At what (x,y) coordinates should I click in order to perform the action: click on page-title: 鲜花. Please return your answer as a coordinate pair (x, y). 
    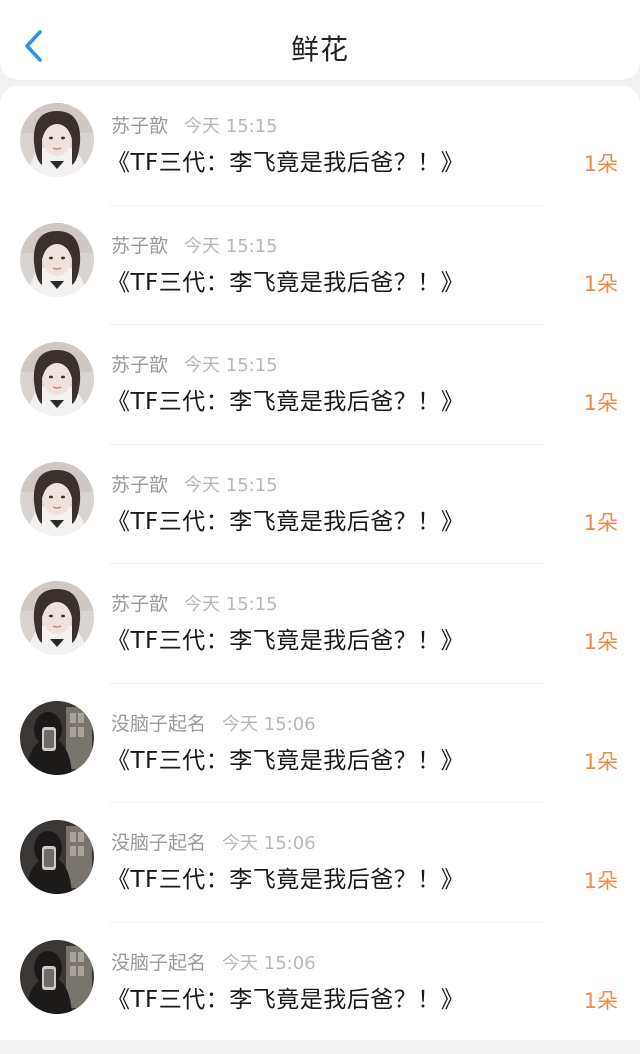
    Looking at the image, I should click on (319, 49).